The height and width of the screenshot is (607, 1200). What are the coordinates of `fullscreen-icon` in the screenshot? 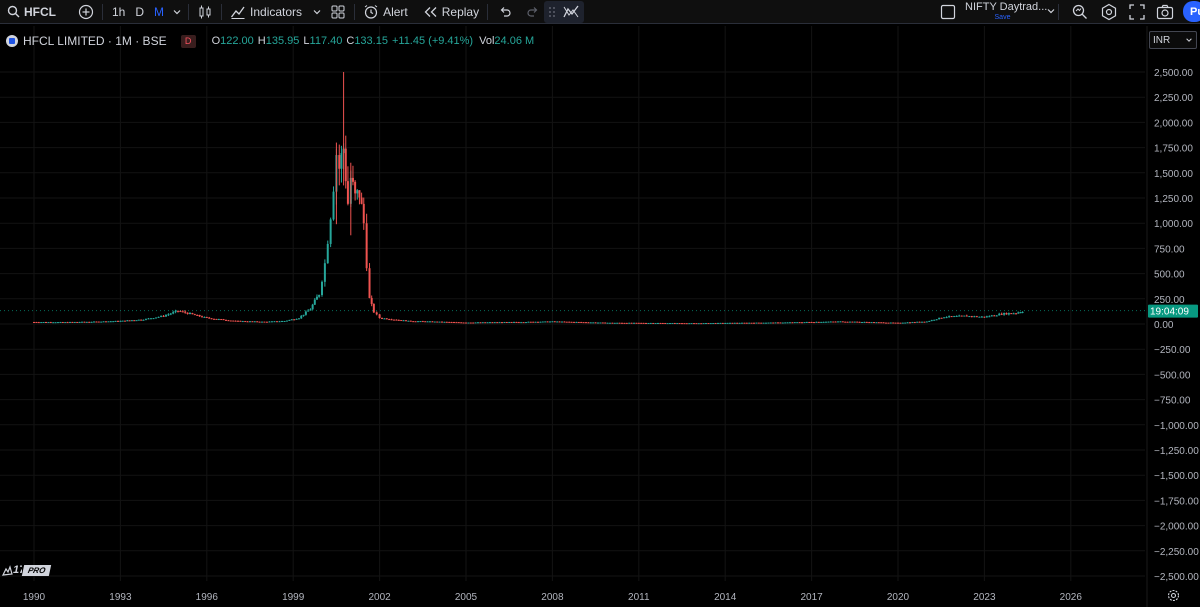 It's located at (1137, 12).